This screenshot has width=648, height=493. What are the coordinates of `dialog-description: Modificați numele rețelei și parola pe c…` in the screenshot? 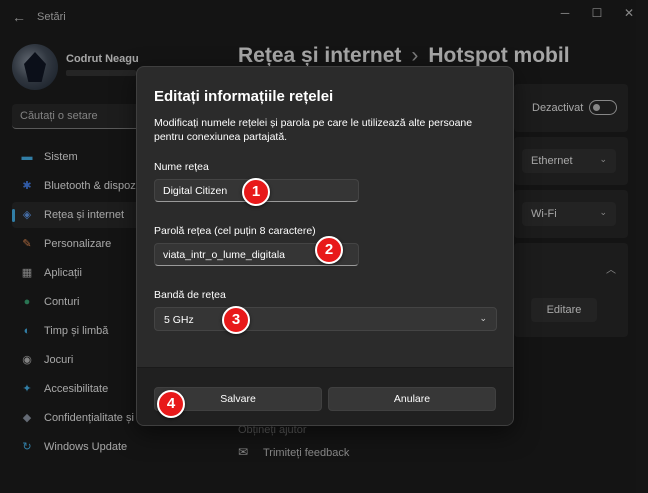 It's located at (313, 130).